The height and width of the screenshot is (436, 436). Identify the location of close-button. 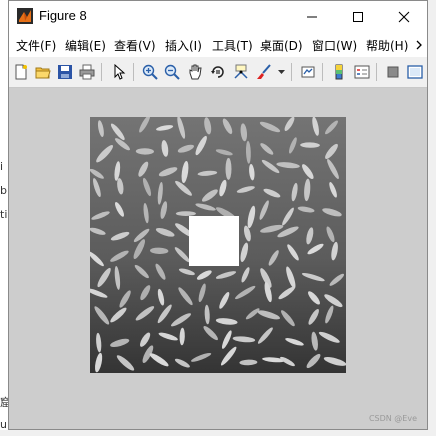
(404, 16).